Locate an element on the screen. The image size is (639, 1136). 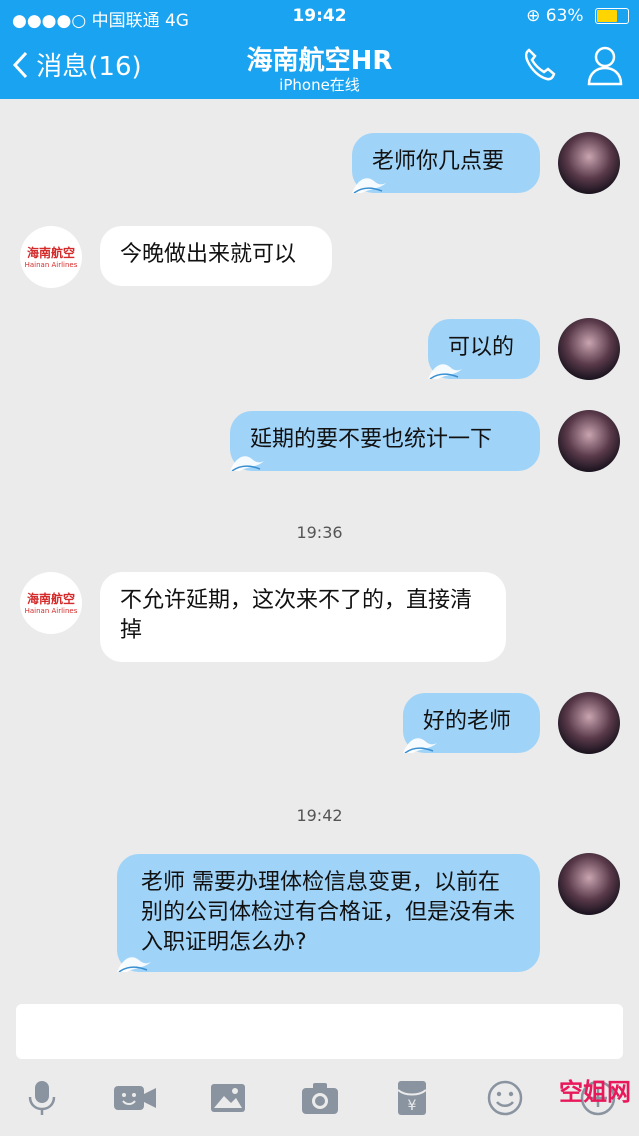
message-text: 延期的要不要也统计一下 is located at coordinates (371, 439).